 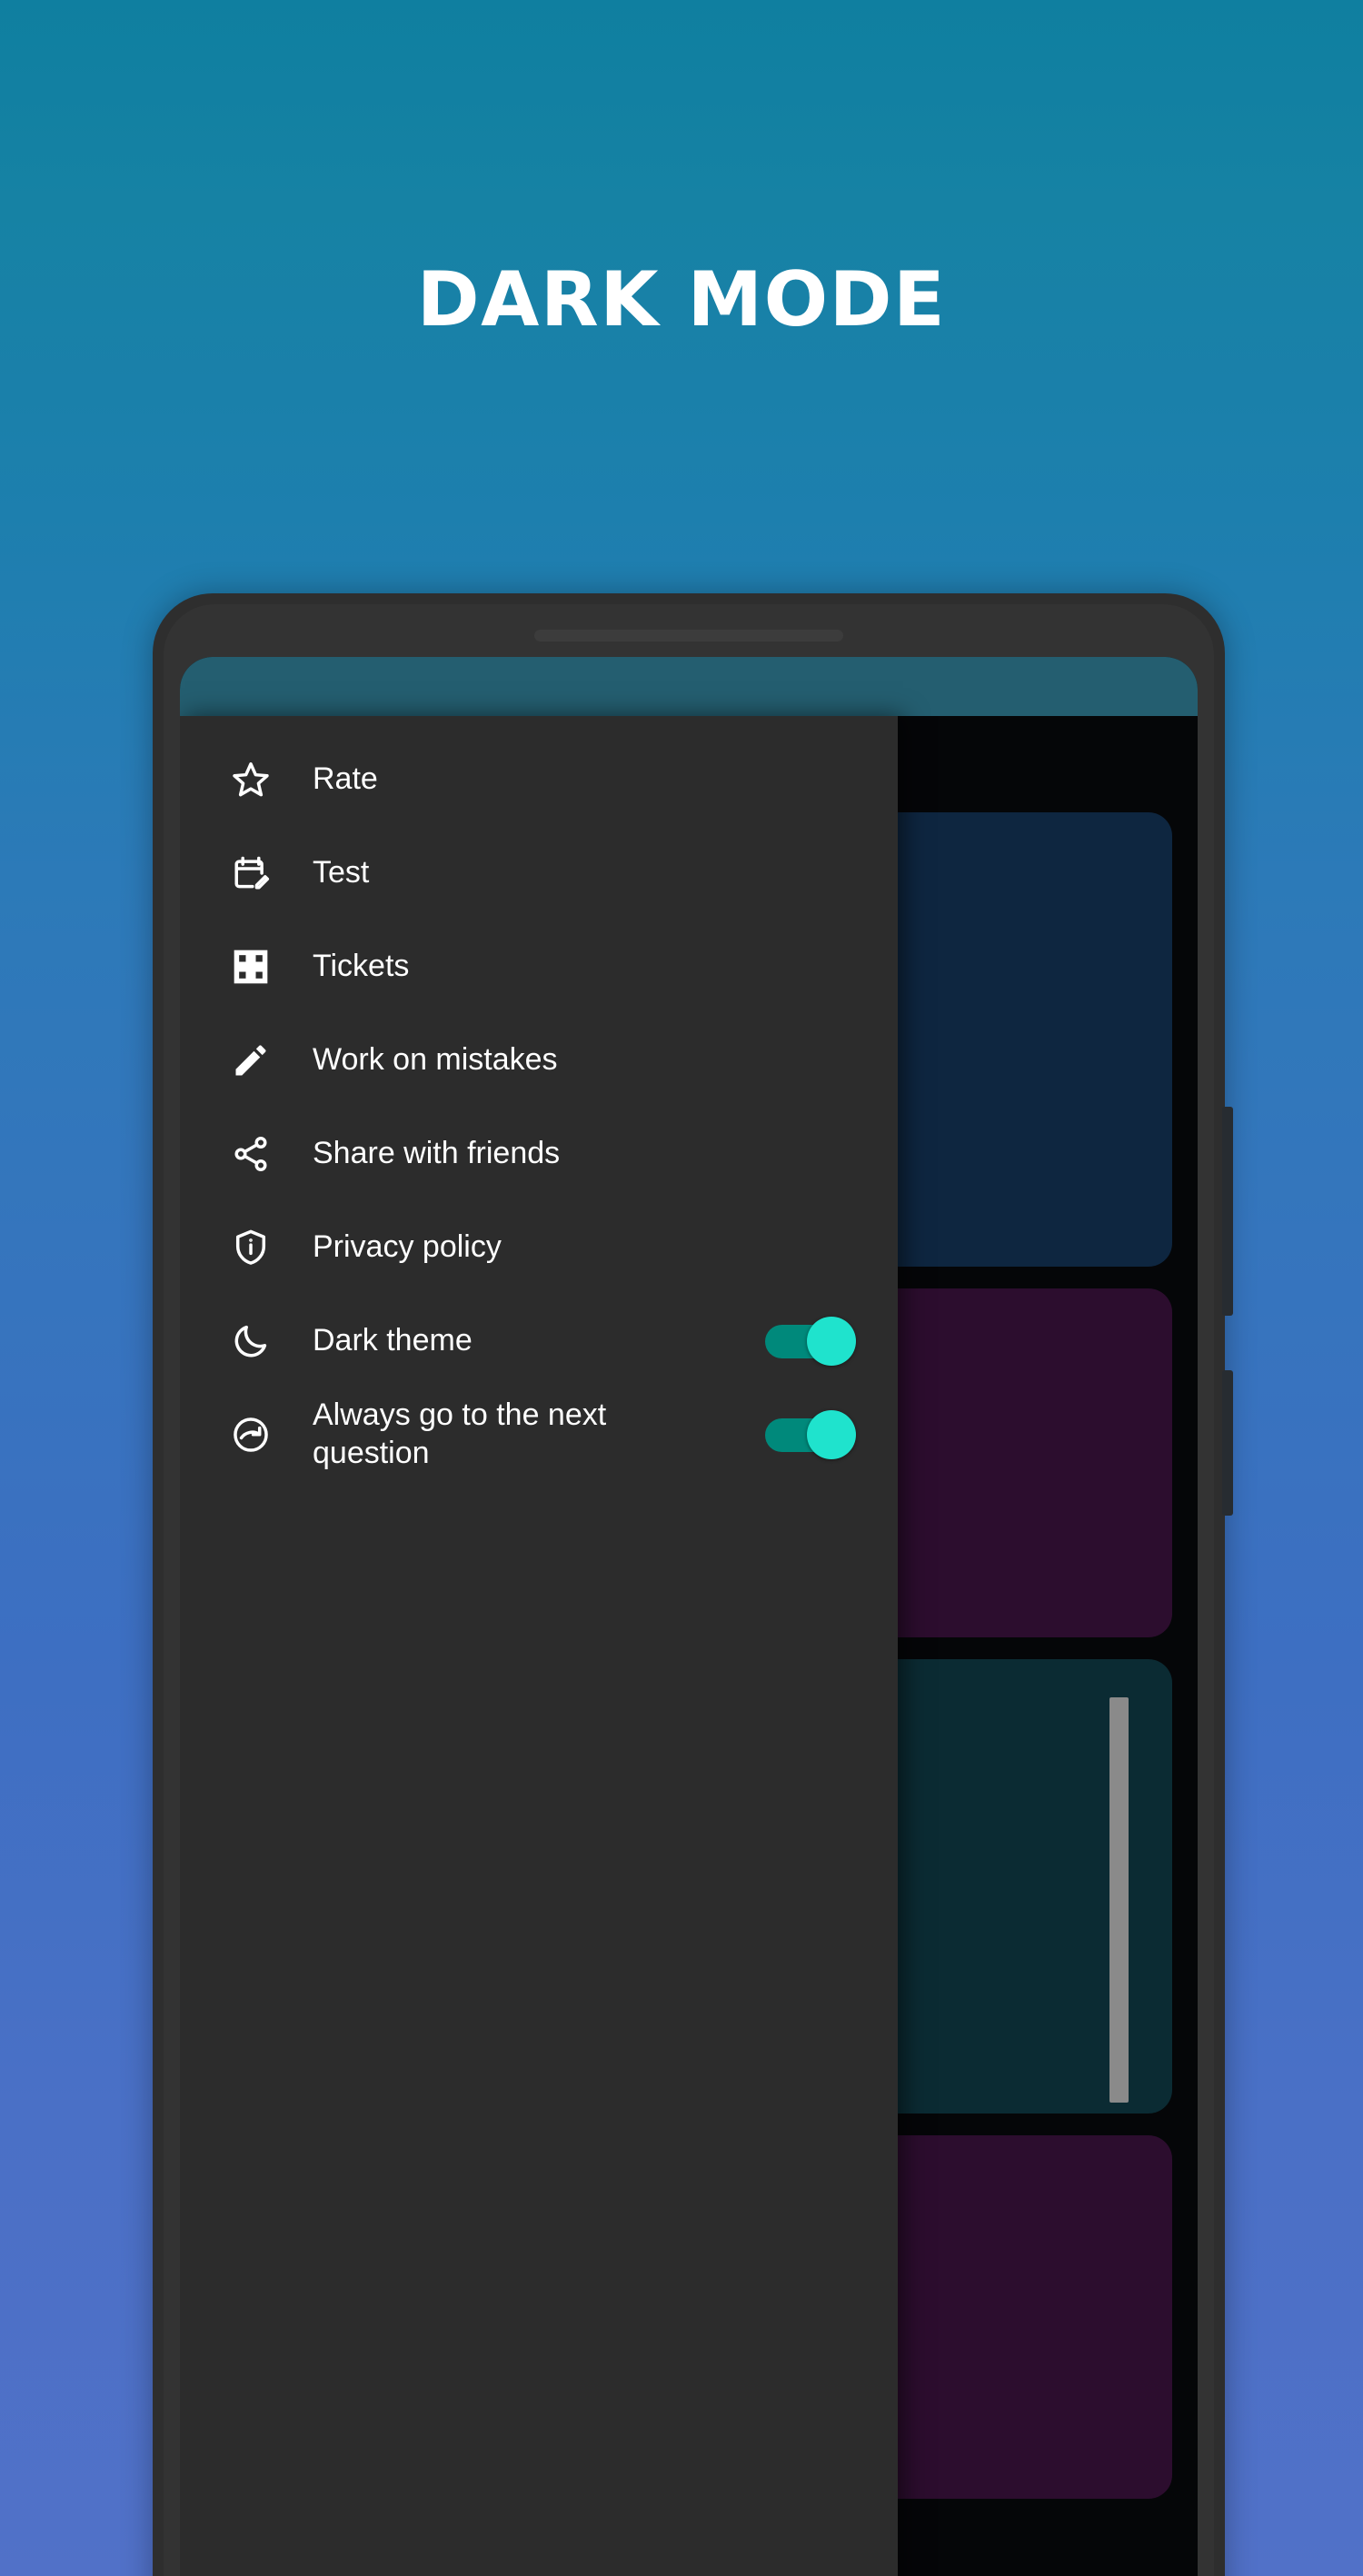 What do you see at coordinates (251, 780) in the screenshot?
I see `star-icon` at bounding box center [251, 780].